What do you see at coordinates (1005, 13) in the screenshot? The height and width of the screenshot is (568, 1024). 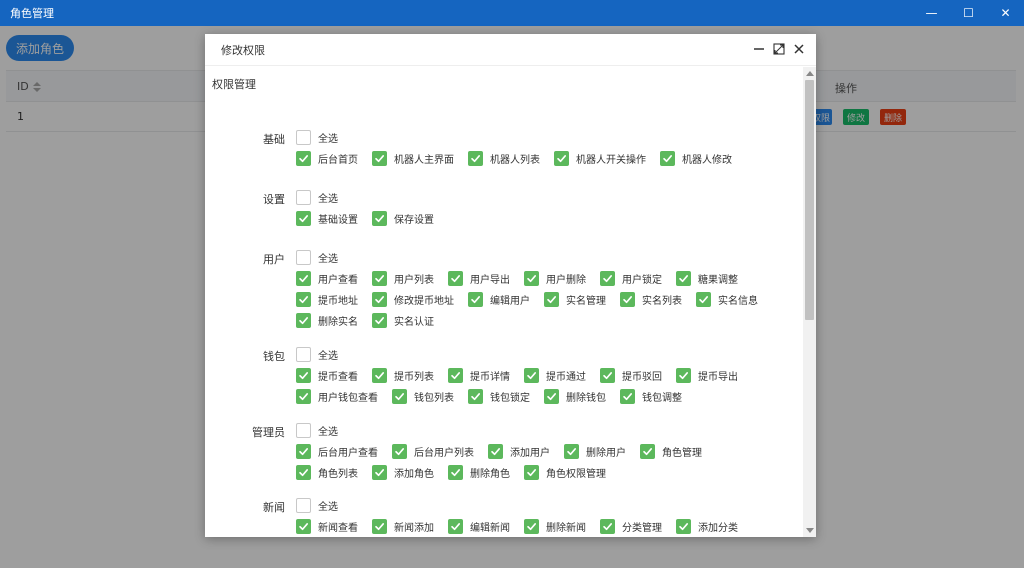 I see `window-close-icon: ✕` at bounding box center [1005, 13].